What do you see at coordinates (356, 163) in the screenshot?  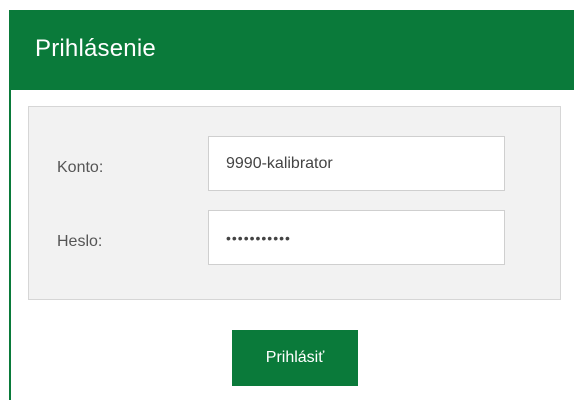 I see `account-input` at bounding box center [356, 163].